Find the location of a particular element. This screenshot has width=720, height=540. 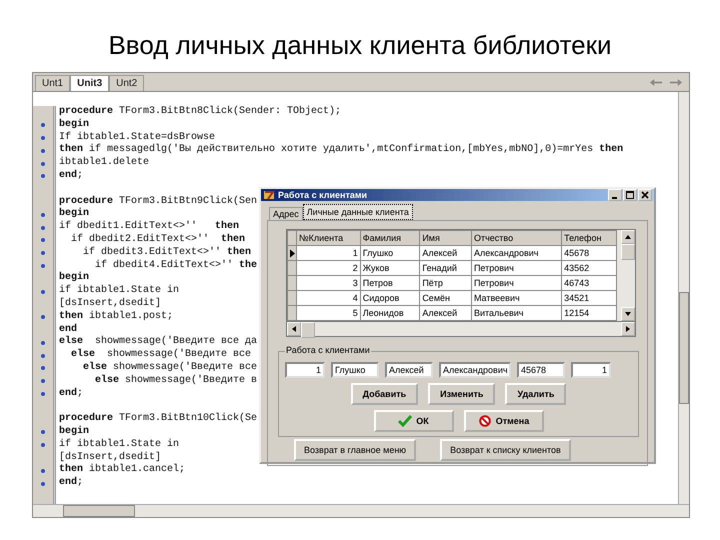

scroll-right-icon is located at coordinates (628, 329).